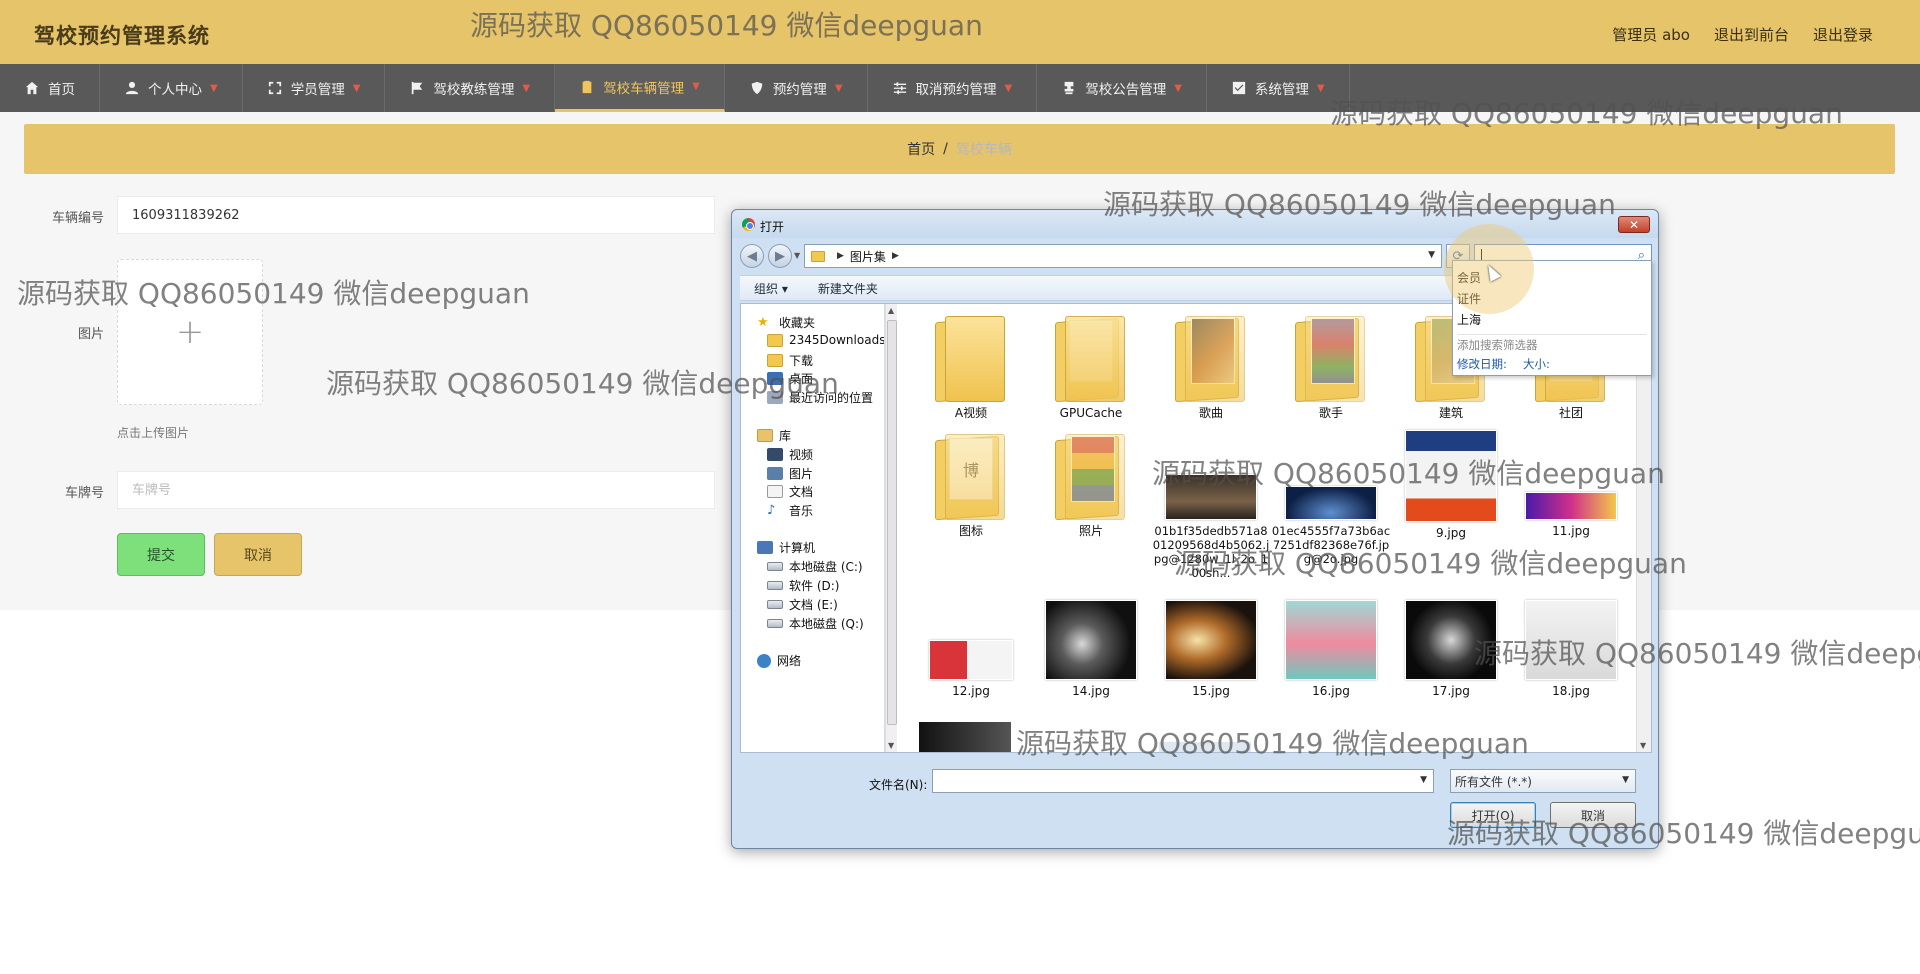 The image size is (1920, 974). I want to click on tree-item: 软件 (D:), so click(803, 585).